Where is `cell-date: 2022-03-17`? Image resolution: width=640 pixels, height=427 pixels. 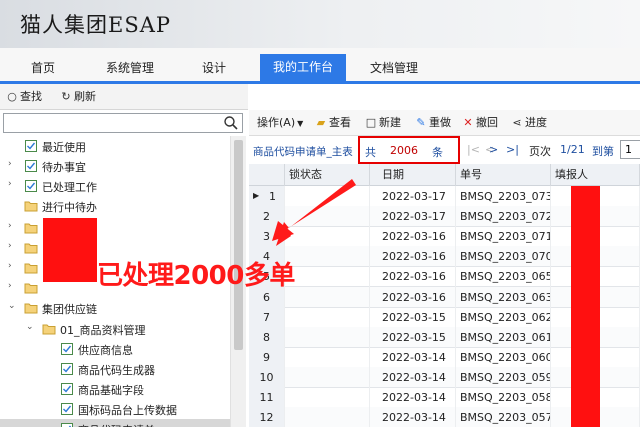 cell-date: 2022-03-17 is located at coordinates (413, 196).